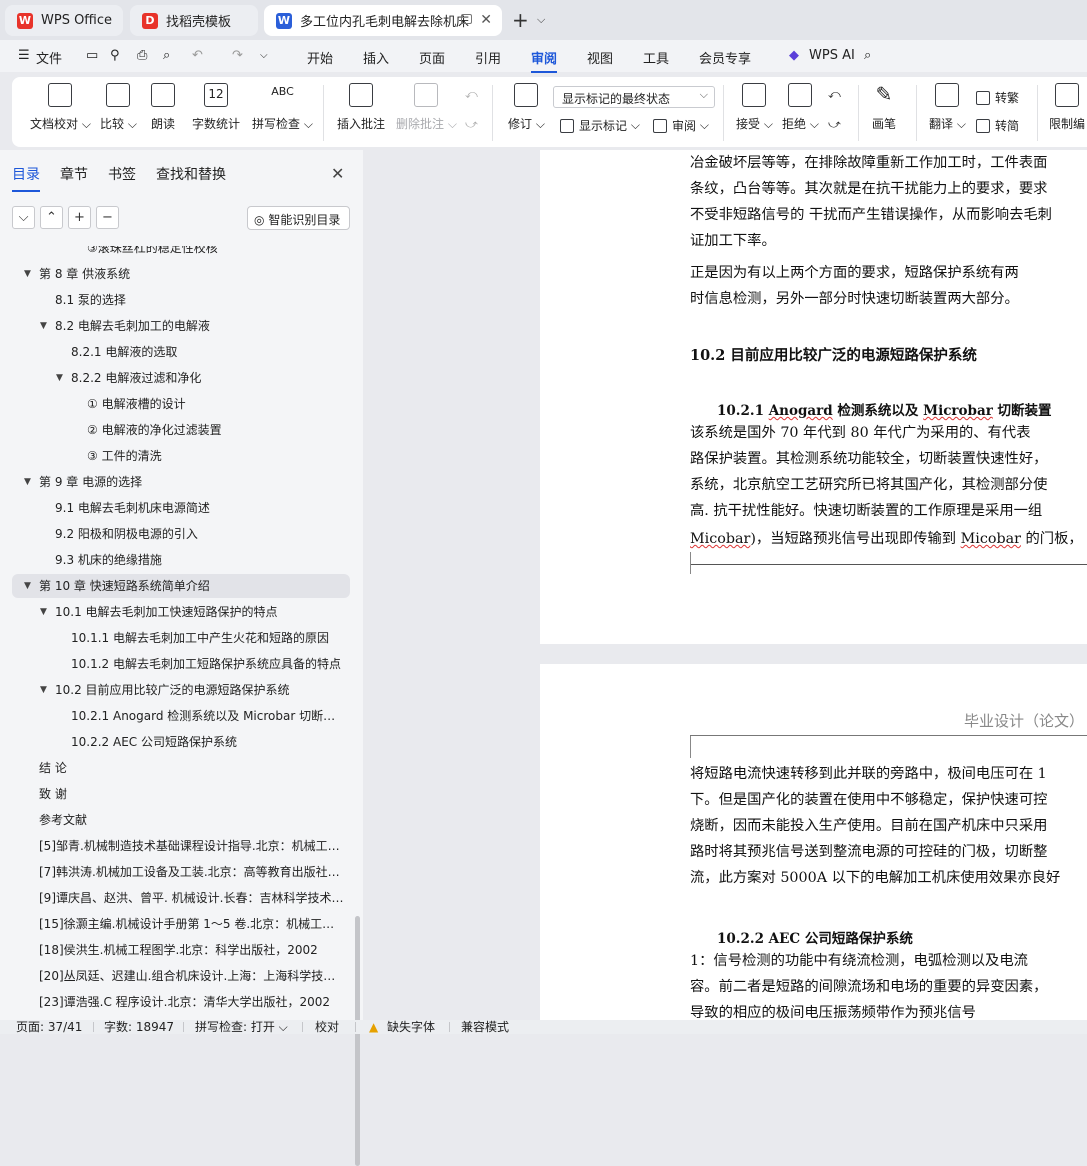  I want to click on spell-check-button: ABC 拼写检查 ⌵, so click(282, 107).